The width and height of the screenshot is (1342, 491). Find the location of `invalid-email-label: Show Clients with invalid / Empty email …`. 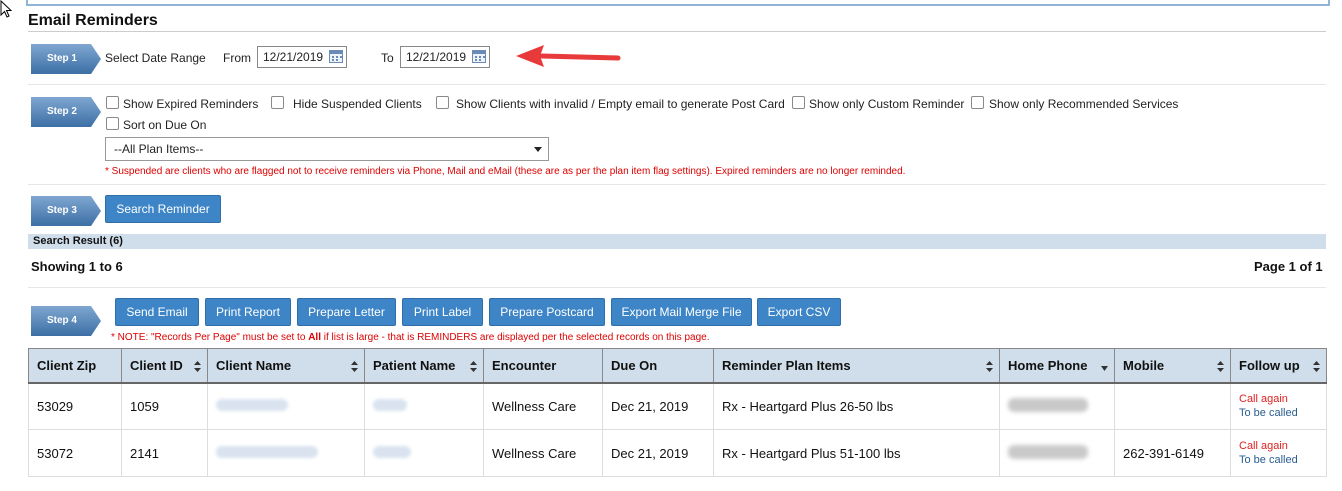

invalid-email-label: Show Clients with invalid / Empty email … is located at coordinates (620, 104).